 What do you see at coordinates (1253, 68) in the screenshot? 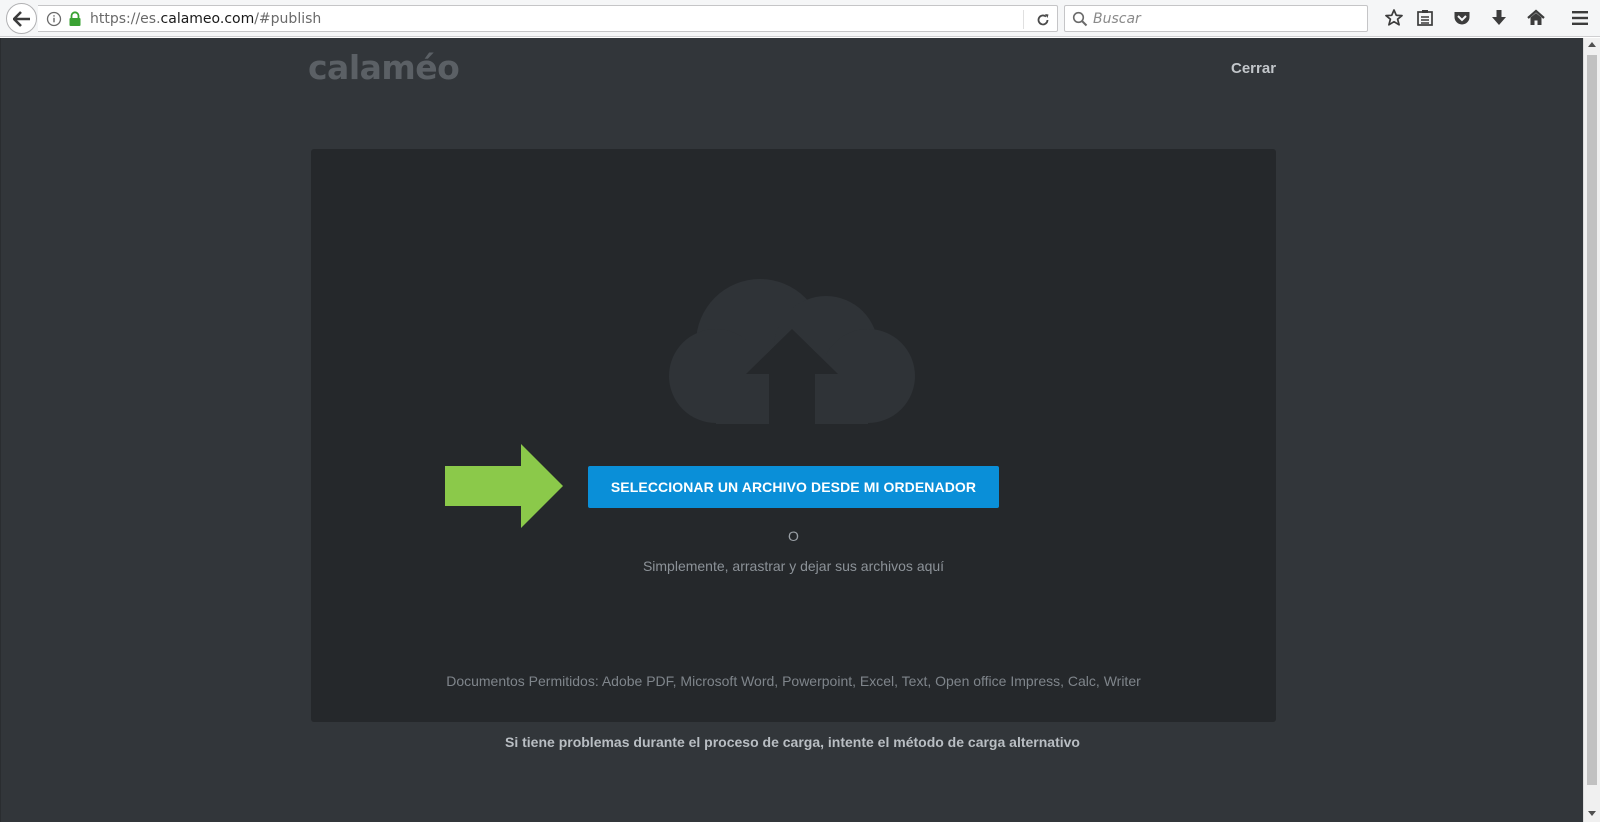
I see `close-link: Cerrar` at bounding box center [1253, 68].